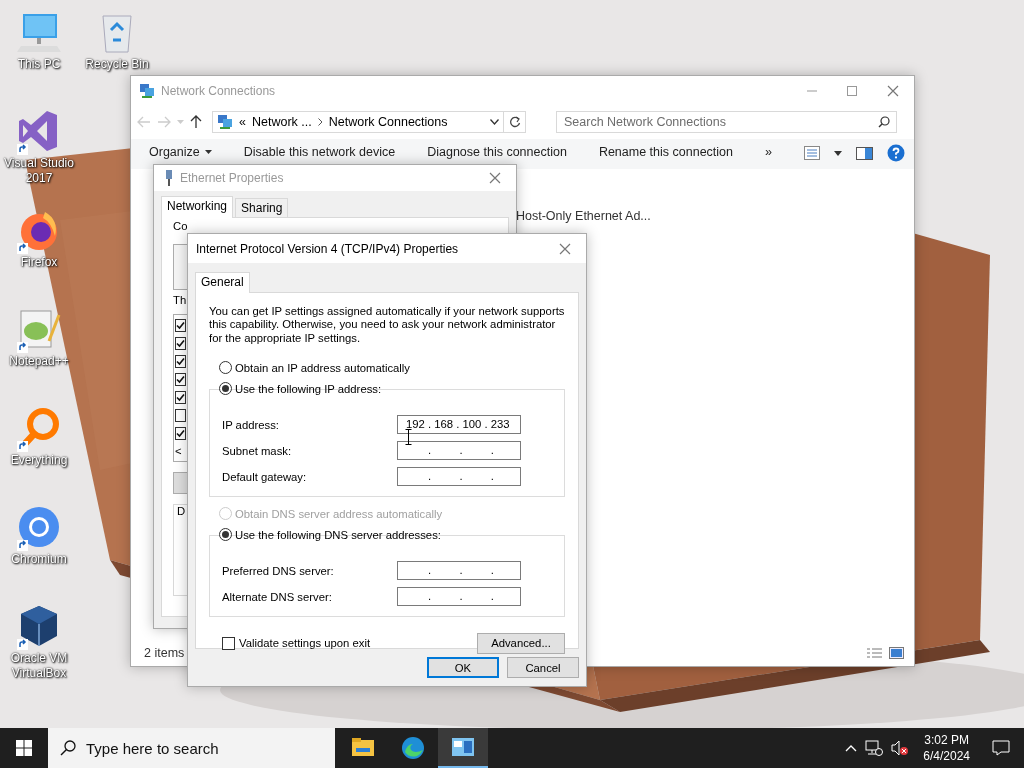 The width and height of the screenshot is (1024, 768). I want to click on window-title: Internet Protocol Version 4 (TCP/IPv4) Properties, so click(327, 248).